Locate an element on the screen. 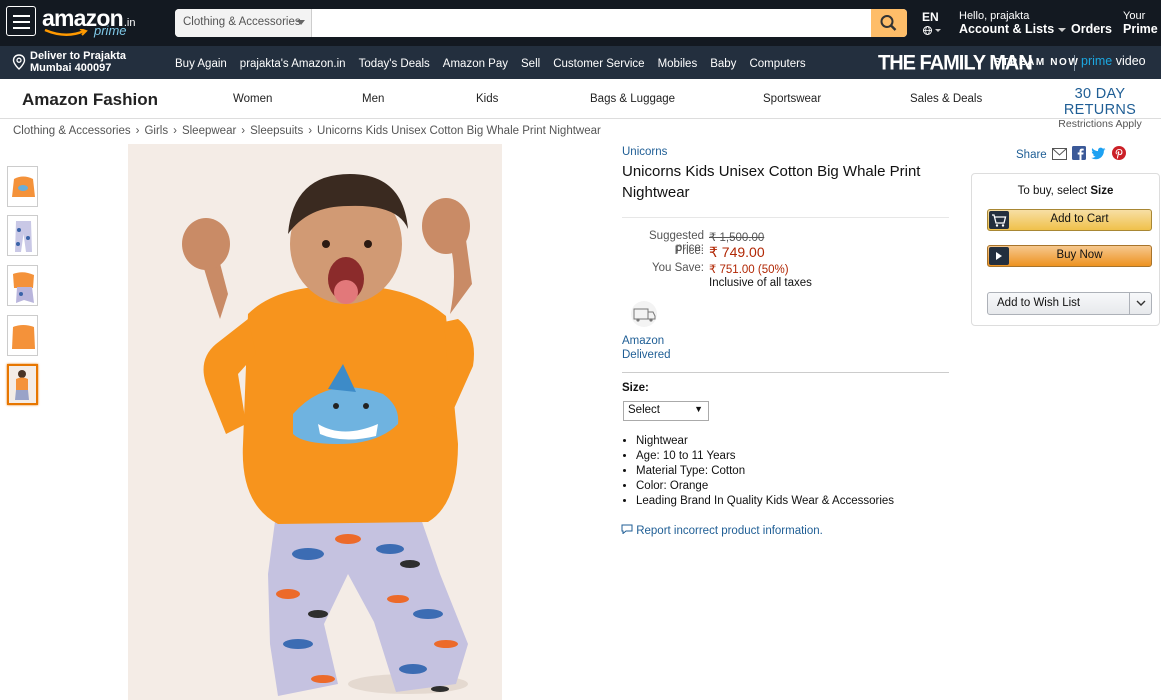 The image size is (1161, 700). nav-baby: Baby is located at coordinates (723, 64).